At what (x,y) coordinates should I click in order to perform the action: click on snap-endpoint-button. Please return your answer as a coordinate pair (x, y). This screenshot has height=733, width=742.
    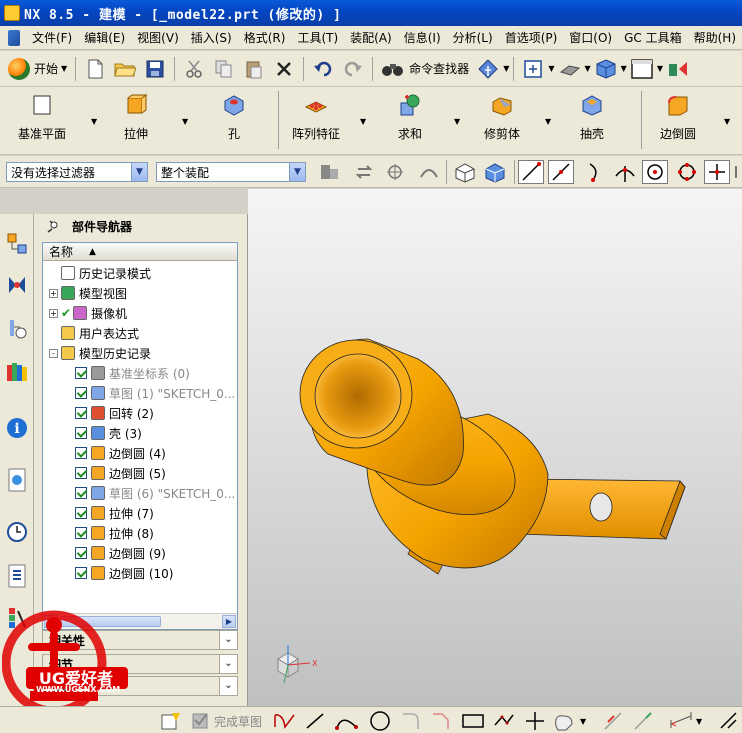
    Looking at the image, I should click on (531, 172).